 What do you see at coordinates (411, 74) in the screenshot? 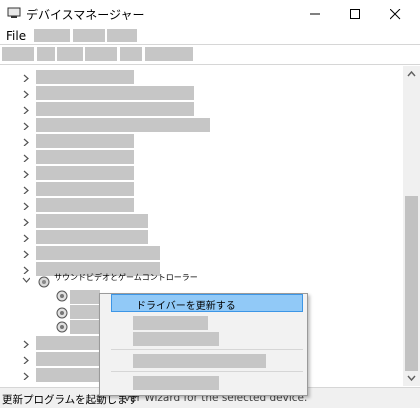
I see `scroll-up-arrow-icon` at bounding box center [411, 74].